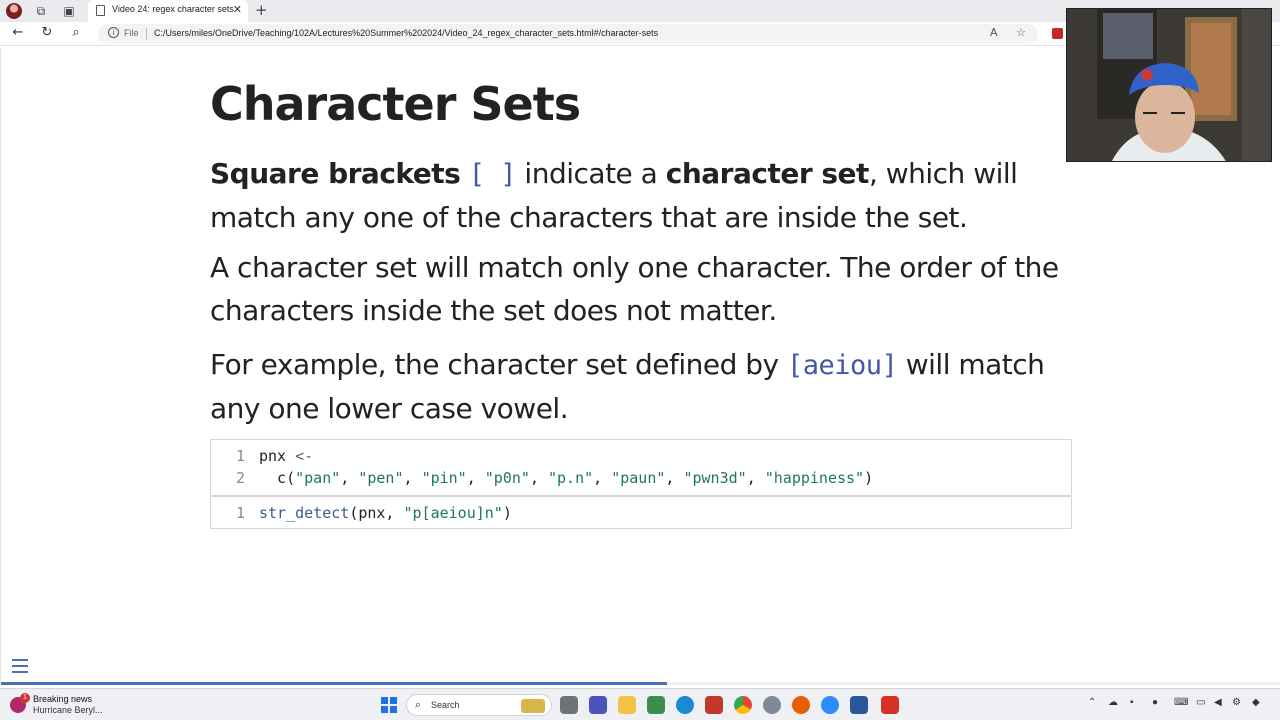  I want to click on news-badge: 1, so click(25, 698).